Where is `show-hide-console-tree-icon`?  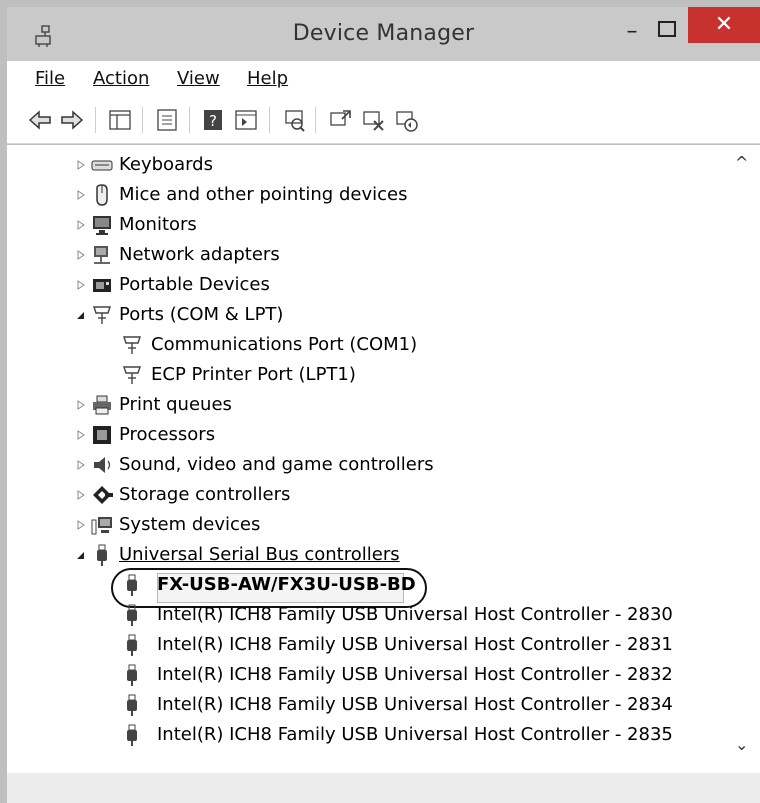
show-hide-console-tree-icon is located at coordinates (120, 120).